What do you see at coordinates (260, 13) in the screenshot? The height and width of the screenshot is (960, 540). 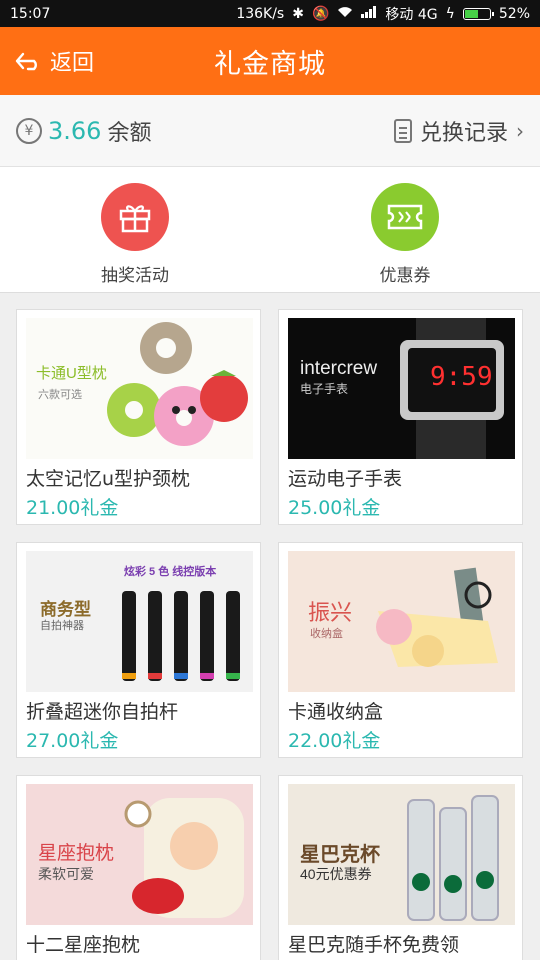 I see `network-speed: 136K/s` at bounding box center [260, 13].